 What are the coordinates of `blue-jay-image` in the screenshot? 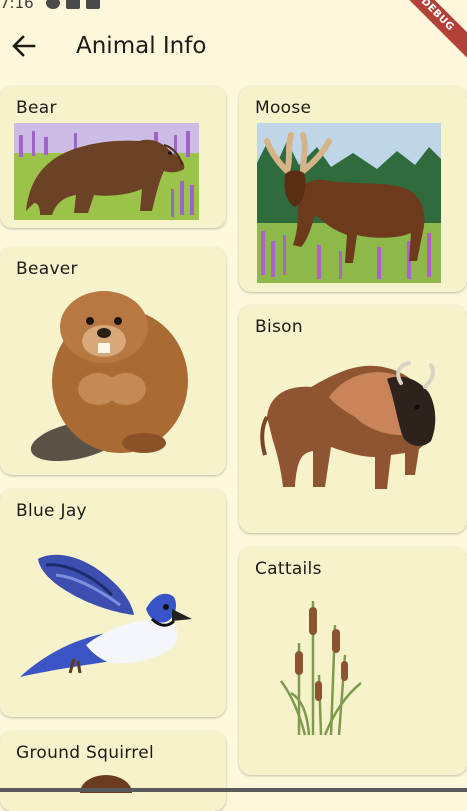 It's located at (106, 615).